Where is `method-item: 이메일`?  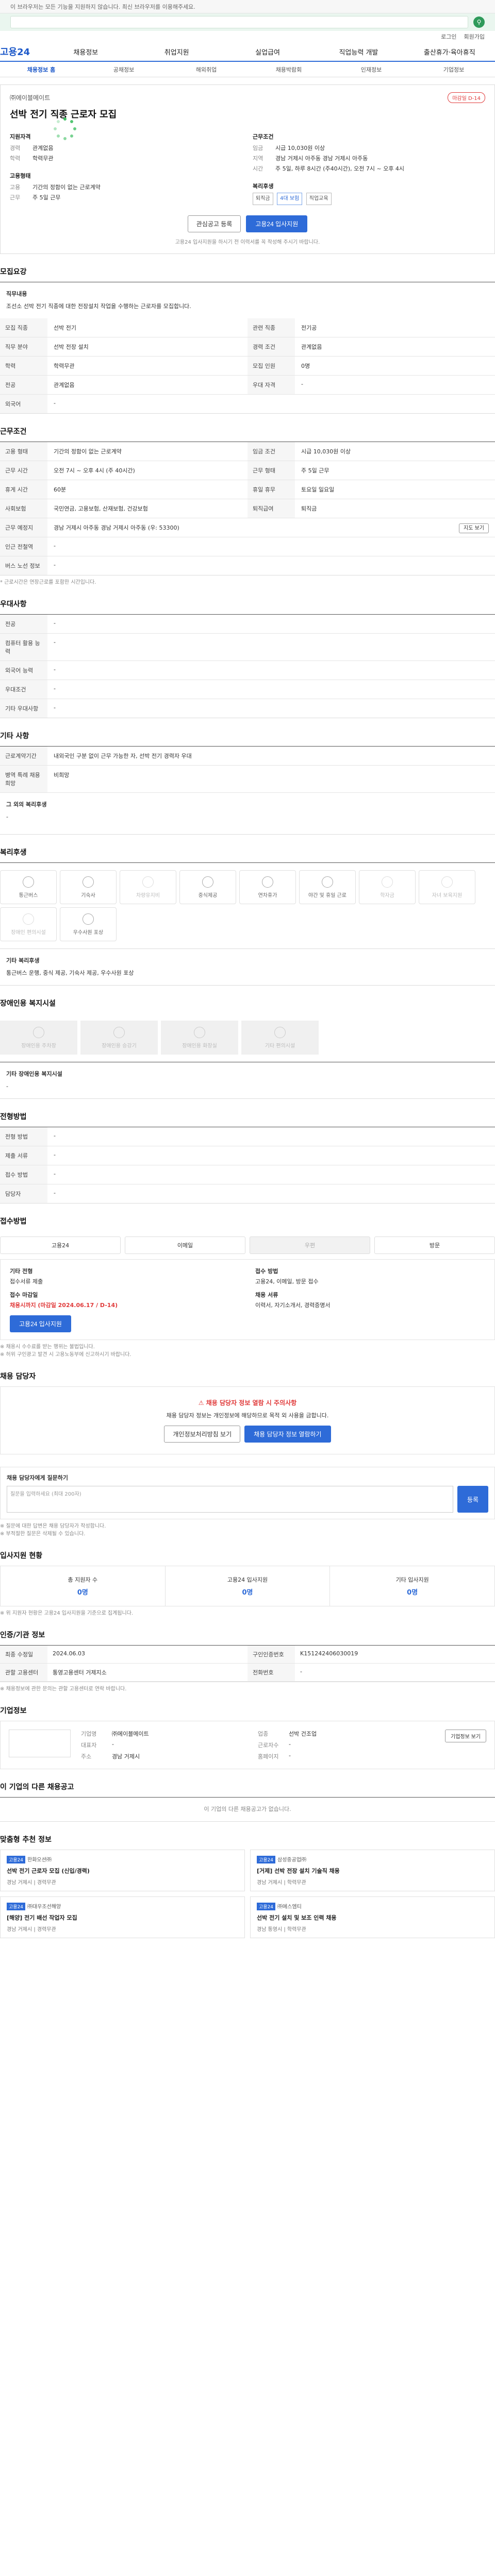 method-item: 이메일 is located at coordinates (185, 1245).